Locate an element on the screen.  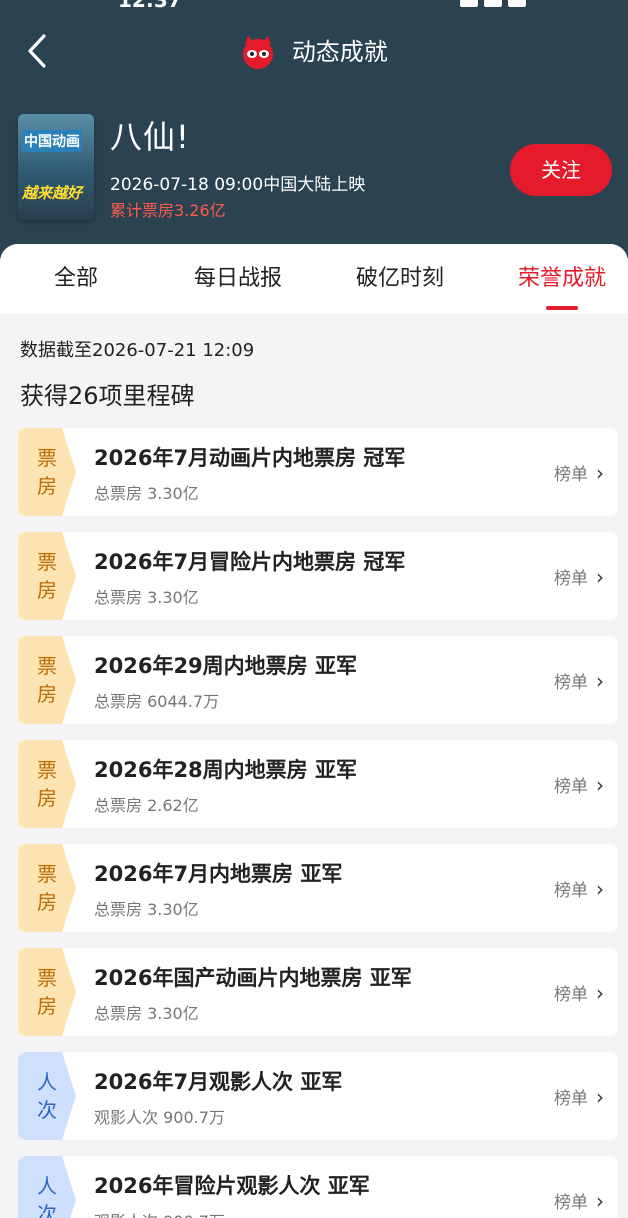
poster-text-1: 中国动画 is located at coordinates (52, 141).